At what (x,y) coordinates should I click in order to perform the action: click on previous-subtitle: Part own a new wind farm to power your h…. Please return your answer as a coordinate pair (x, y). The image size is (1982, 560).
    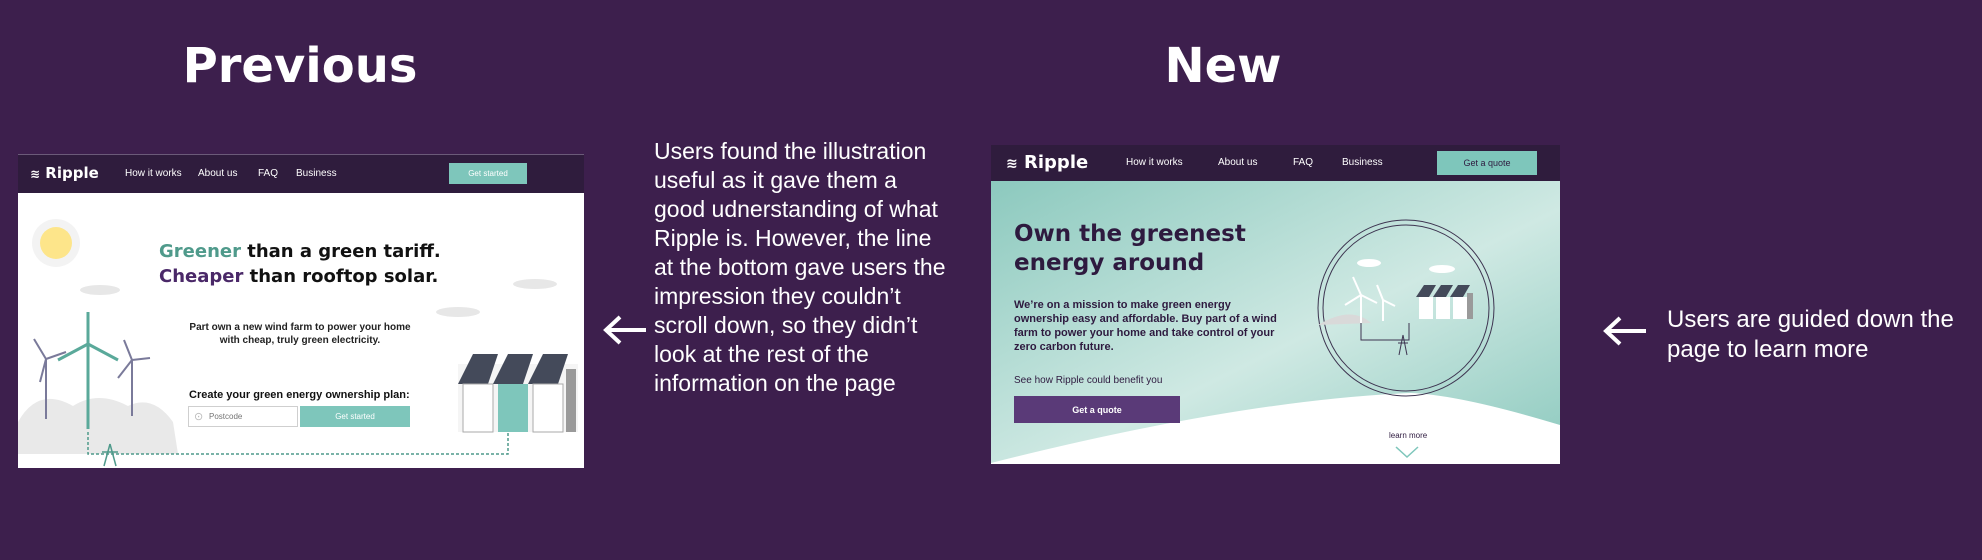
    Looking at the image, I should click on (300, 334).